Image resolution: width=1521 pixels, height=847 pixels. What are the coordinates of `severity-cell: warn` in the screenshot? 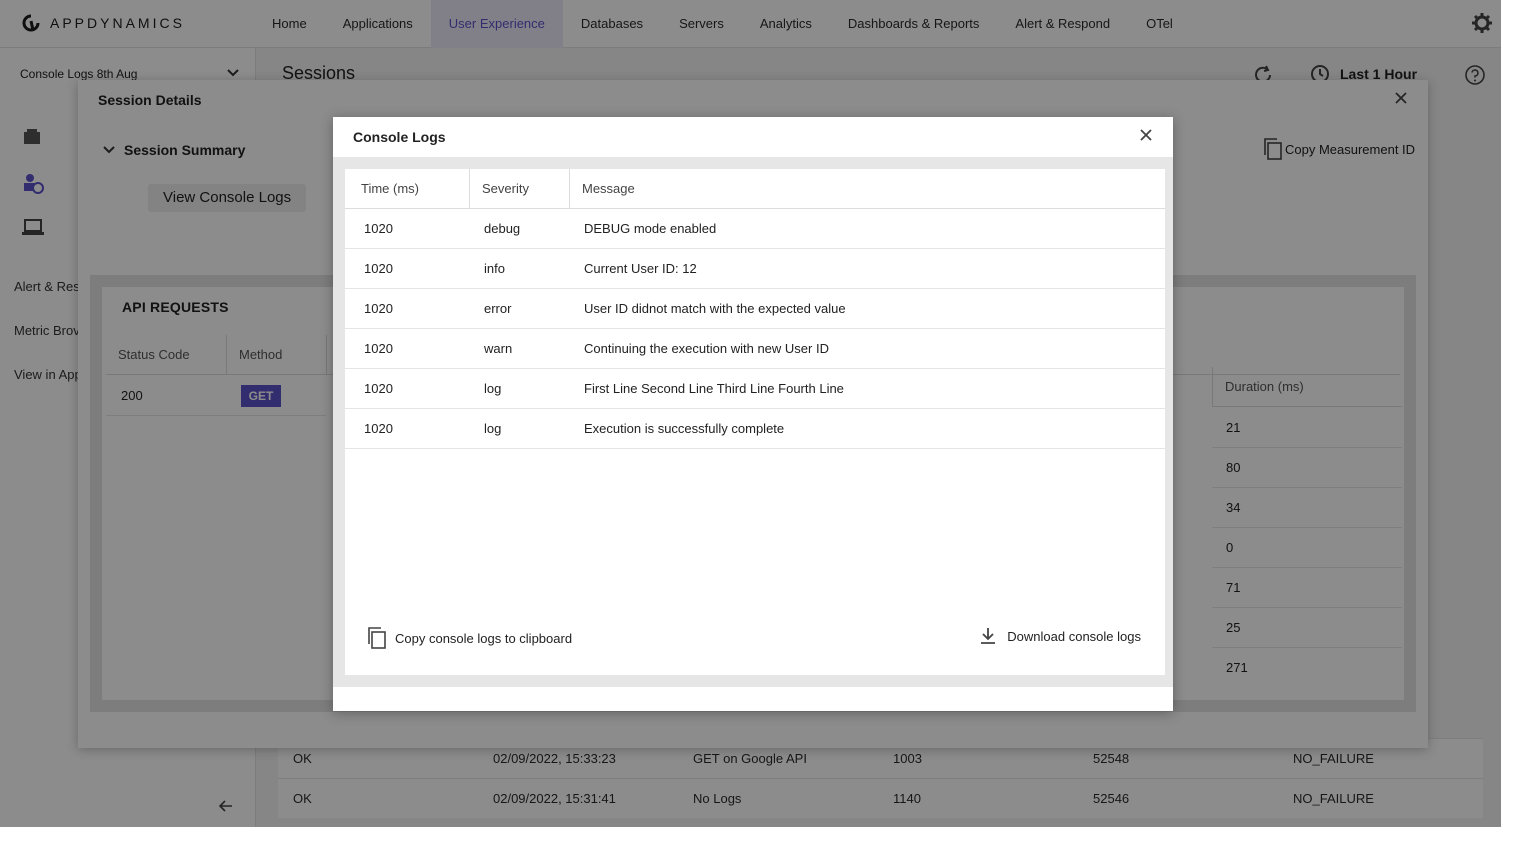 It's located at (498, 348).